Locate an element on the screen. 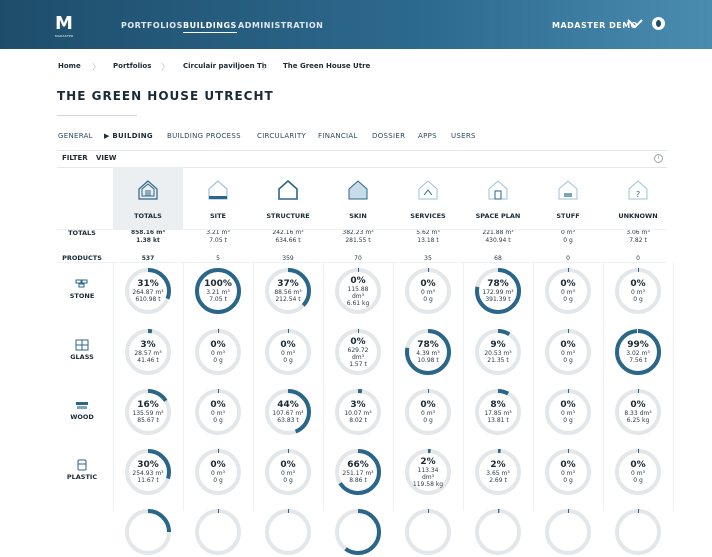  column-header-structure: STRUCTURE is located at coordinates (288, 216).